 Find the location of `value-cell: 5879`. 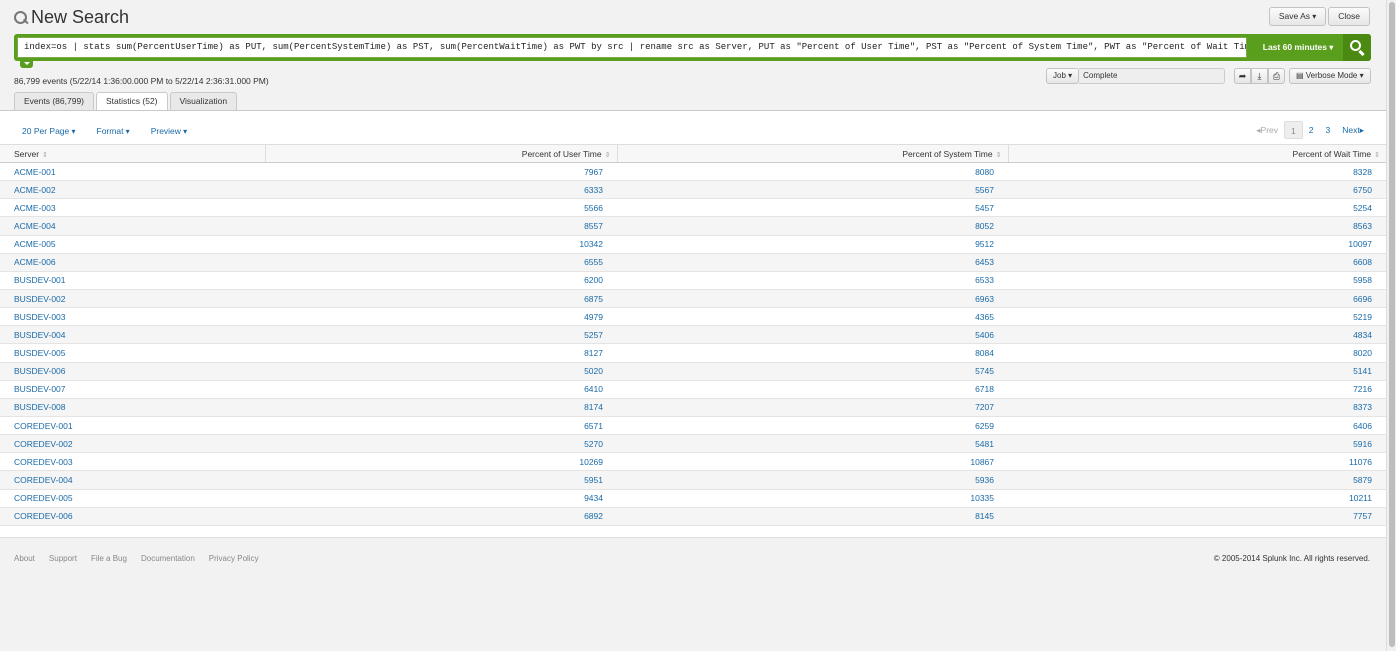

value-cell: 5879 is located at coordinates (1197, 480).